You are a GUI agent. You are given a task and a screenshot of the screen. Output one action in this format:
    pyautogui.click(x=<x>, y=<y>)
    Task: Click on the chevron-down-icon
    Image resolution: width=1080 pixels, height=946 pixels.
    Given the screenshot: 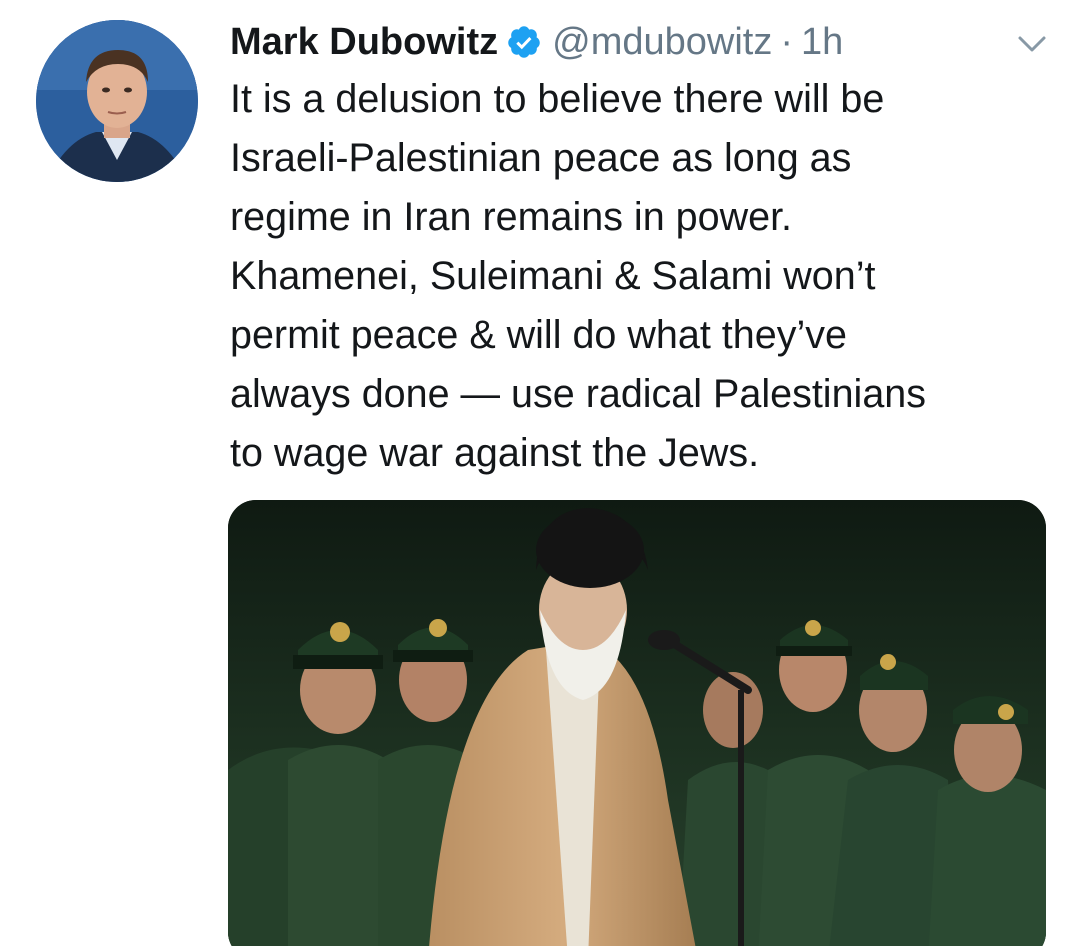 What is the action you would take?
    pyautogui.click(x=1032, y=44)
    